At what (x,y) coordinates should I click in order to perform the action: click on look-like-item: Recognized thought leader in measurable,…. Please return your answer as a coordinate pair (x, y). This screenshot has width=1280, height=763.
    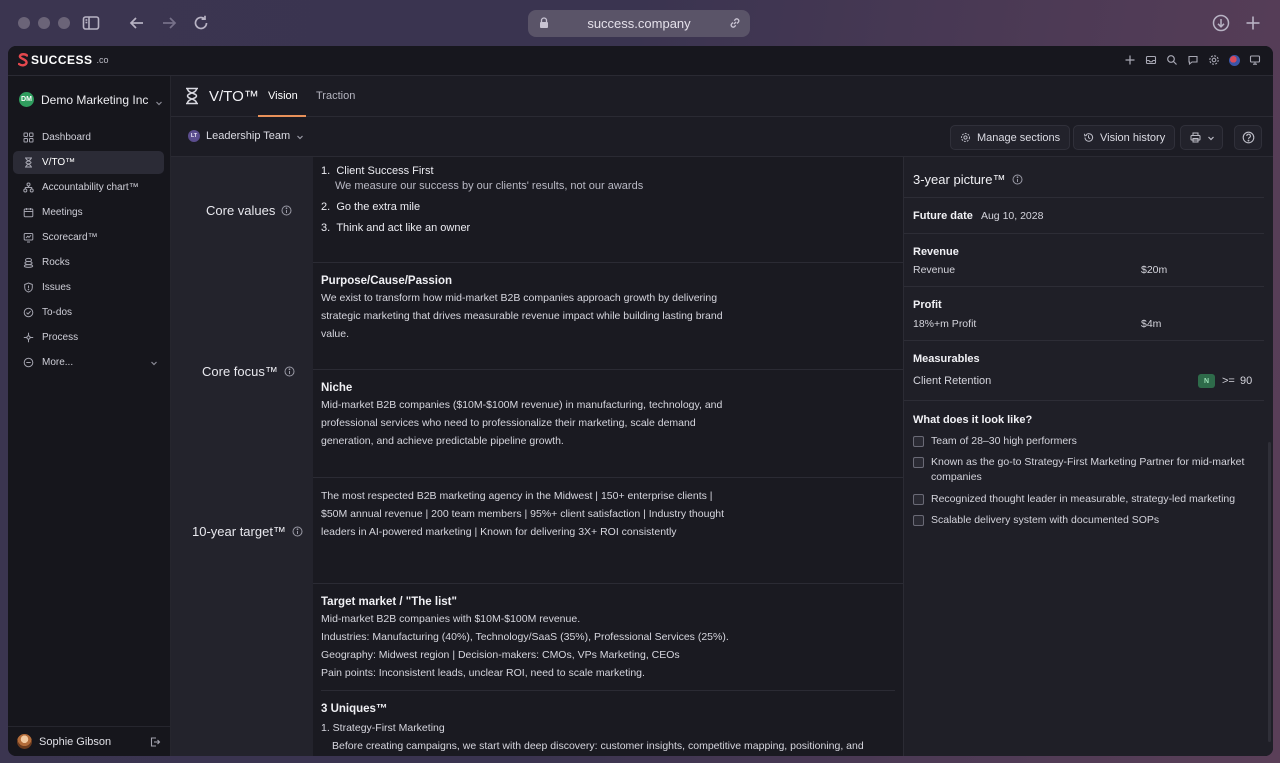
    Looking at the image, I should click on (1088, 499).